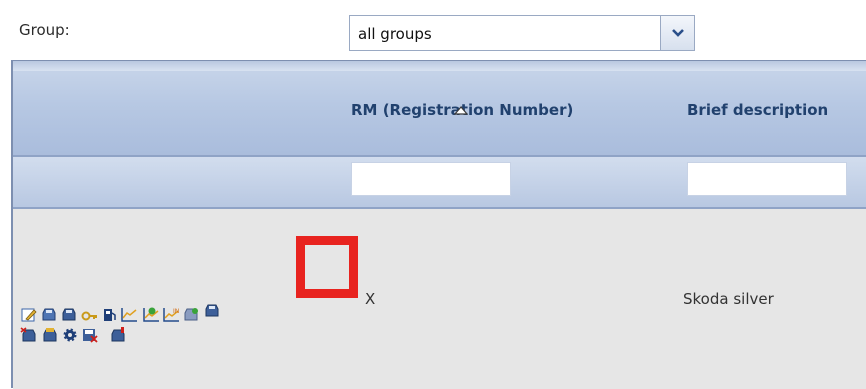 The image size is (866, 389). I want to click on car-alert-icon, so click(118, 335).